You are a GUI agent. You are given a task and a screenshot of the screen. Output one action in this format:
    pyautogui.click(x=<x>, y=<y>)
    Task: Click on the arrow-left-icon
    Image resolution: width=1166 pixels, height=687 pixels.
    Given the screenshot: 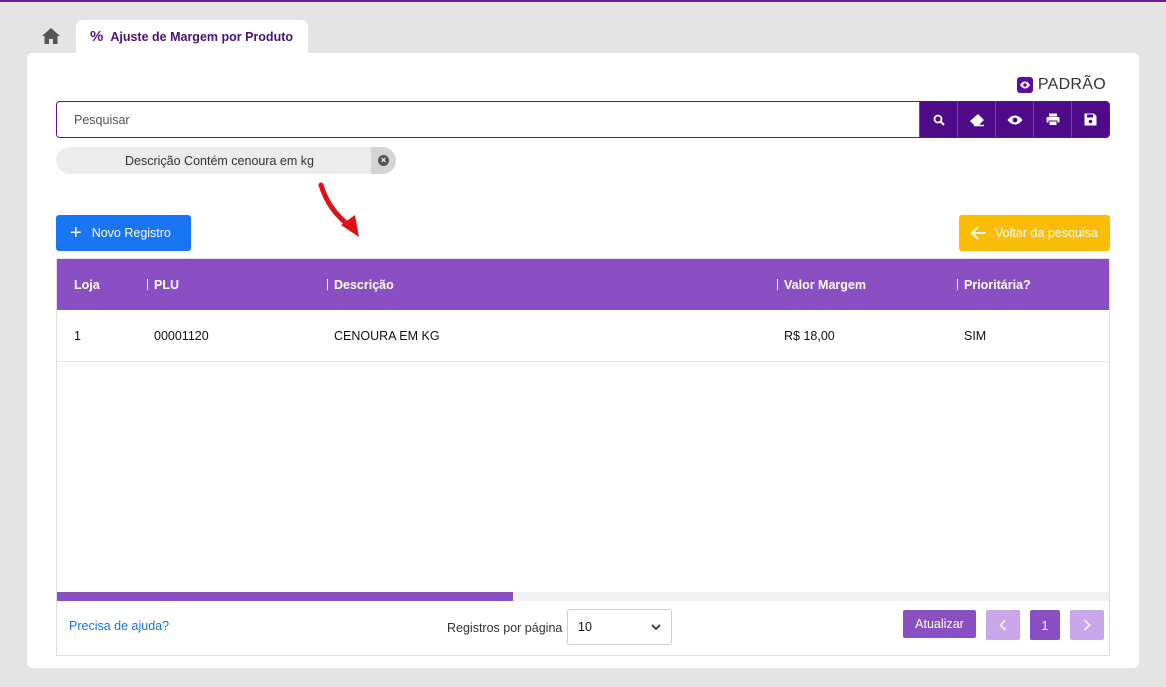 What is the action you would take?
    pyautogui.click(x=978, y=233)
    